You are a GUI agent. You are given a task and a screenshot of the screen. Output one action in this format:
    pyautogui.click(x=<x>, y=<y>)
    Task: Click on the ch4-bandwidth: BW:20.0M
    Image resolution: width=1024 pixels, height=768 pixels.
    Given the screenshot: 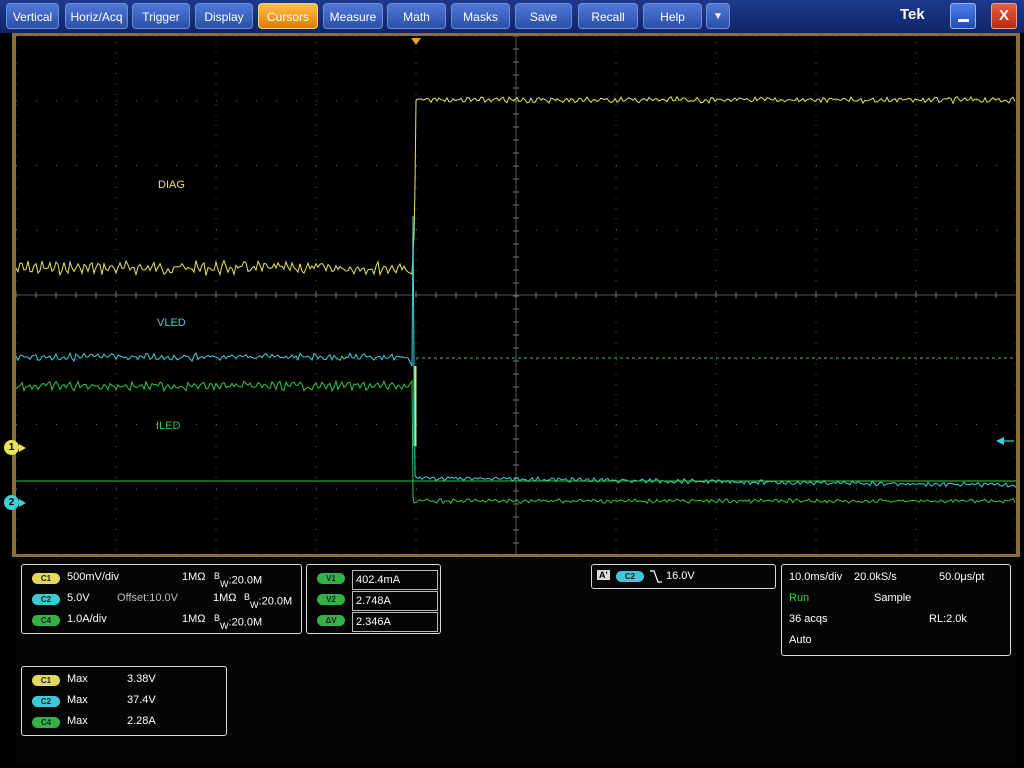 What is the action you would take?
    pyautogui.click(x=238, y=622)
    